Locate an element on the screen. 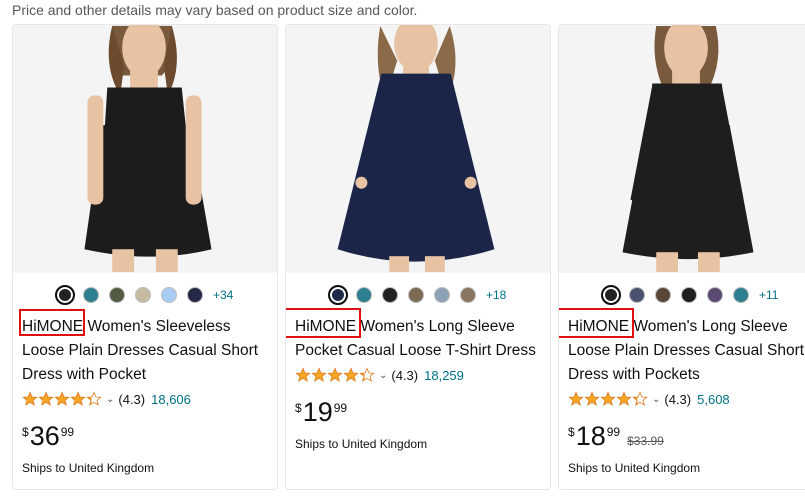 The height and width of the screenshot is (504, 805). price: $ 18 99 $33.99 is located at coordinates (616, 436).